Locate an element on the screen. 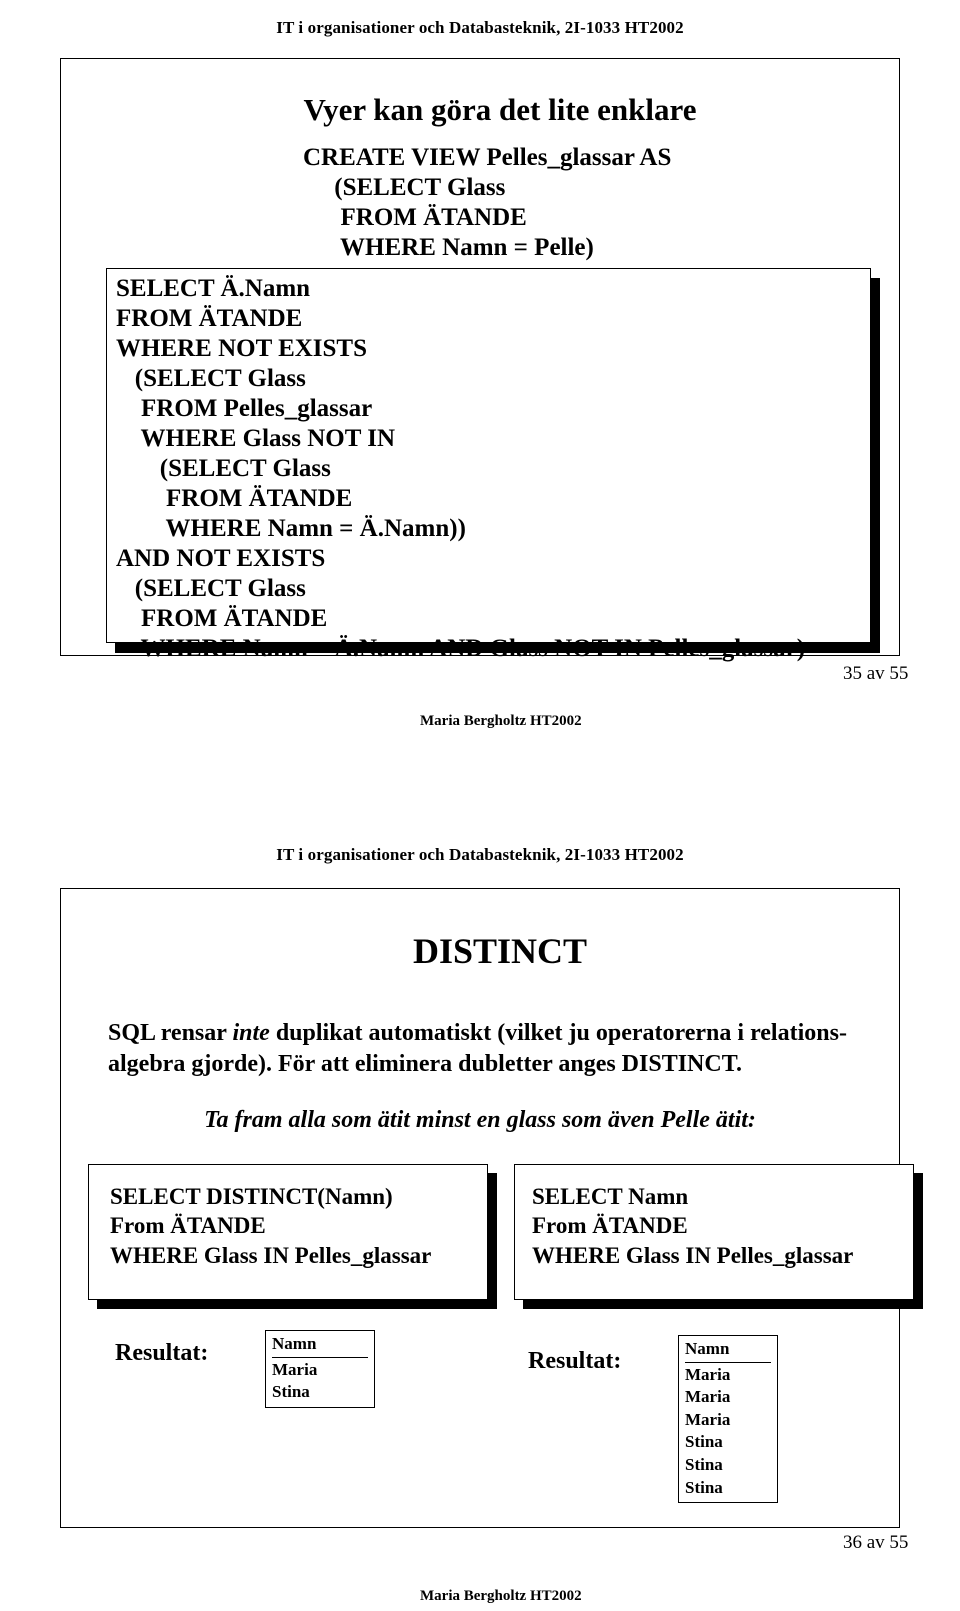 This screenshot has width=960, height=1611. body-line1-emphasis: inte is located at coordinates (251, 1033).